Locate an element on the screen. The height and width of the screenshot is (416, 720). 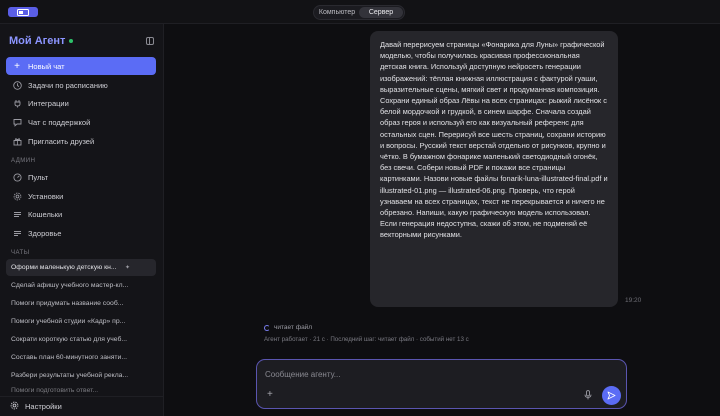
microphone-icon is located at coordinates (588, 395).